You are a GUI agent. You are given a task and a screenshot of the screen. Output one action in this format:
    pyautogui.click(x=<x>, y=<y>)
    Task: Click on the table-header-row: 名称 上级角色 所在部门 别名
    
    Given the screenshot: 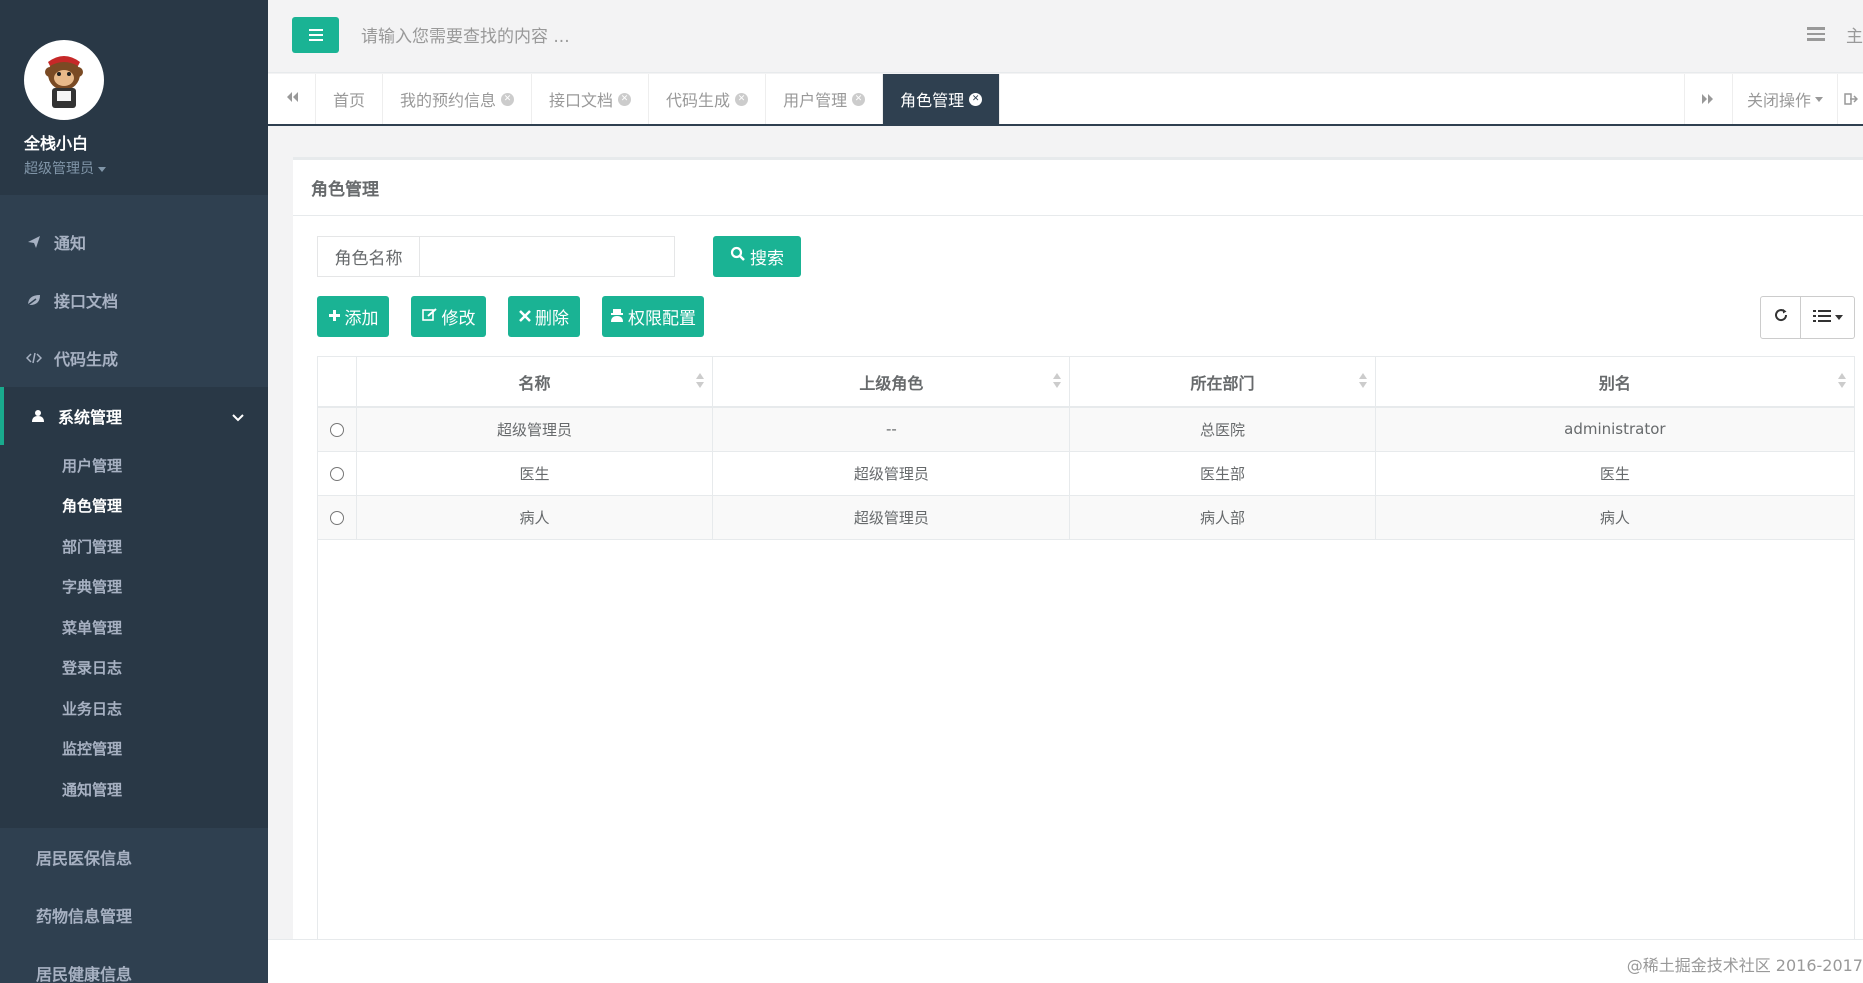 What is the action you would take?
    pyautogui.click(x=1086, y=382)
    